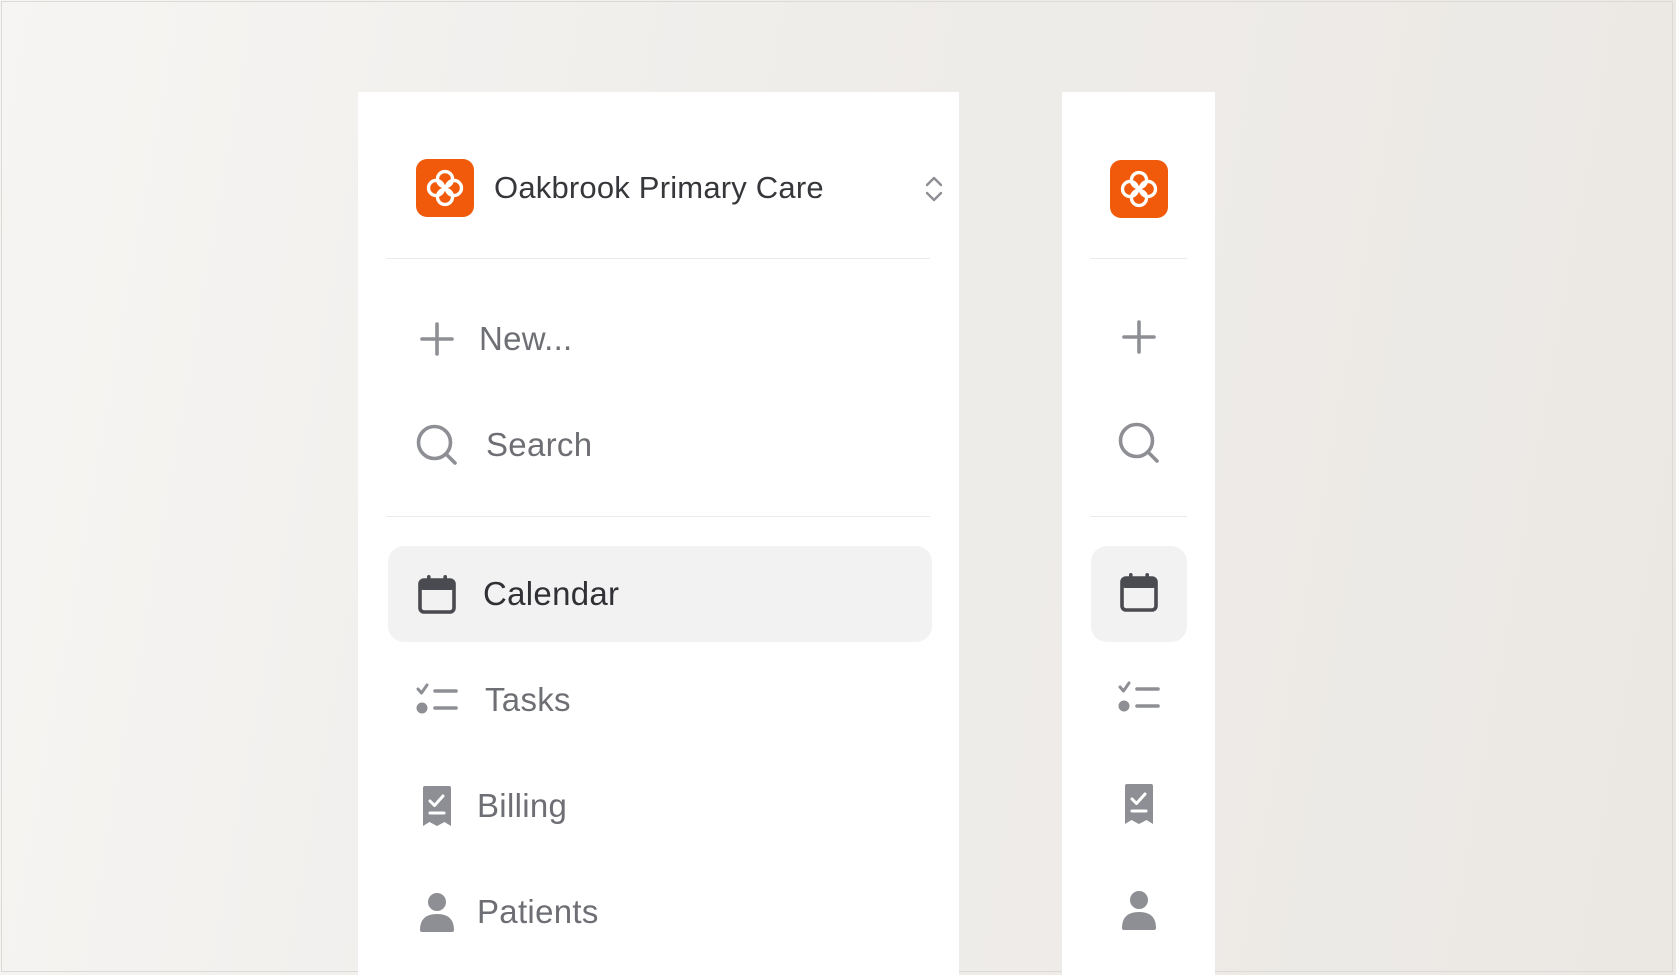  I want to click on search-button, so click(1139, 445).